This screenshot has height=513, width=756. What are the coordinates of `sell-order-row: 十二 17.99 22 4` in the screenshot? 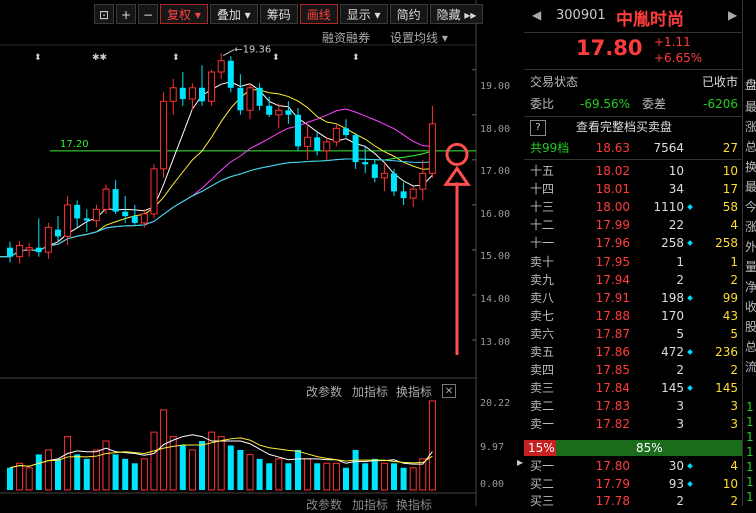 It's located at (633, 225).